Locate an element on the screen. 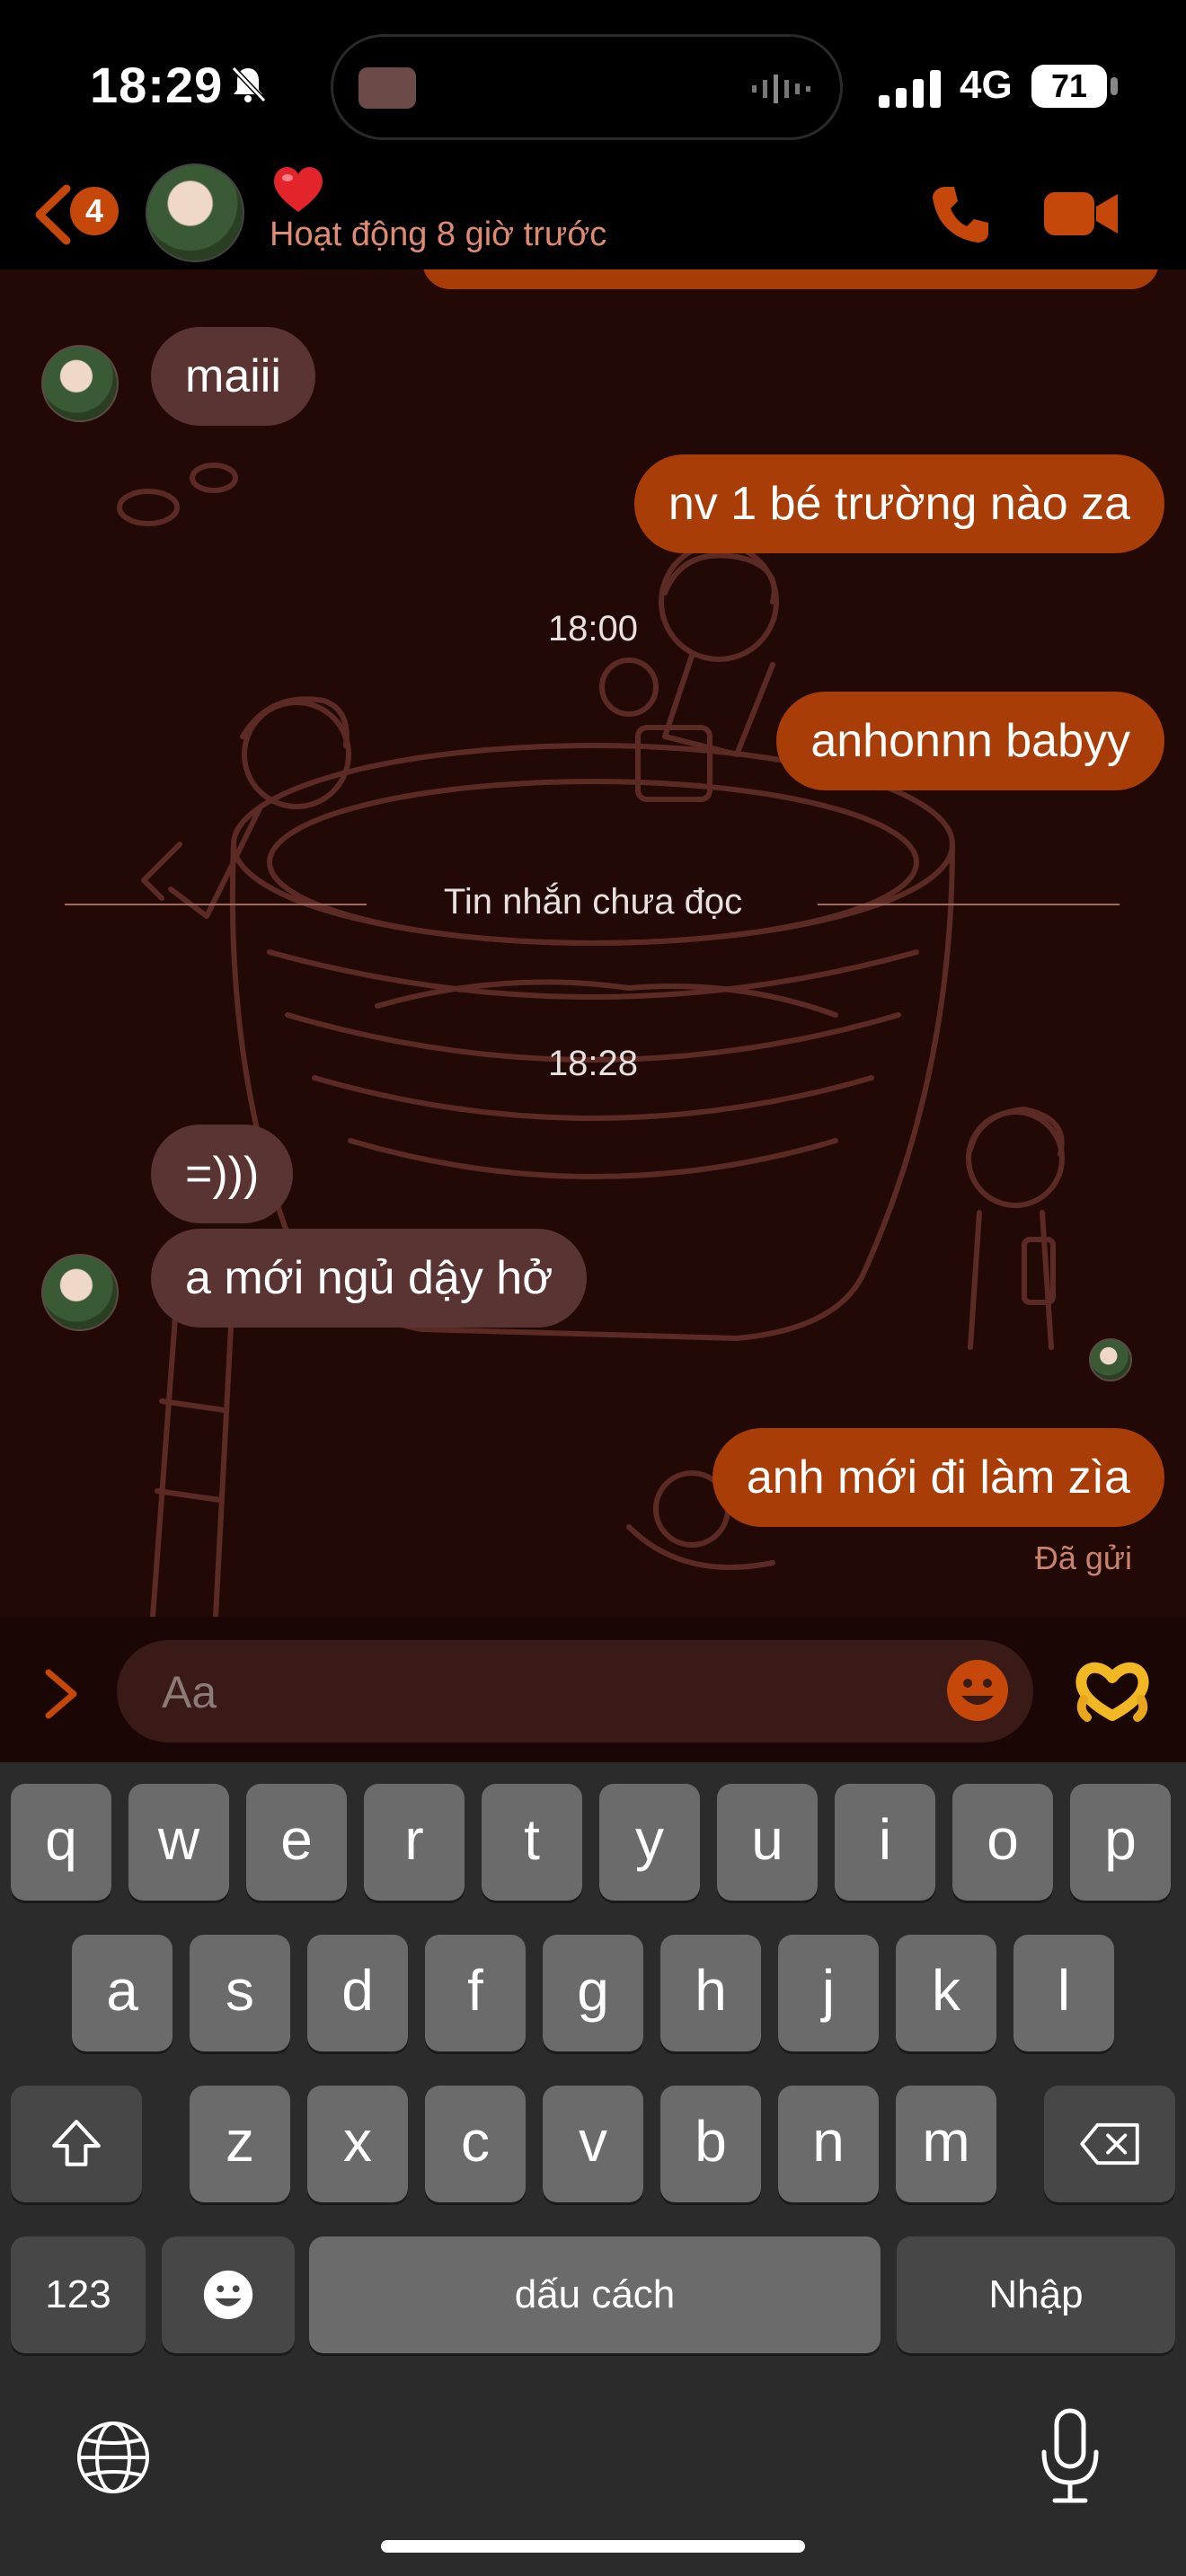  unread-divider-line-right is located at coordinates (969, 904).